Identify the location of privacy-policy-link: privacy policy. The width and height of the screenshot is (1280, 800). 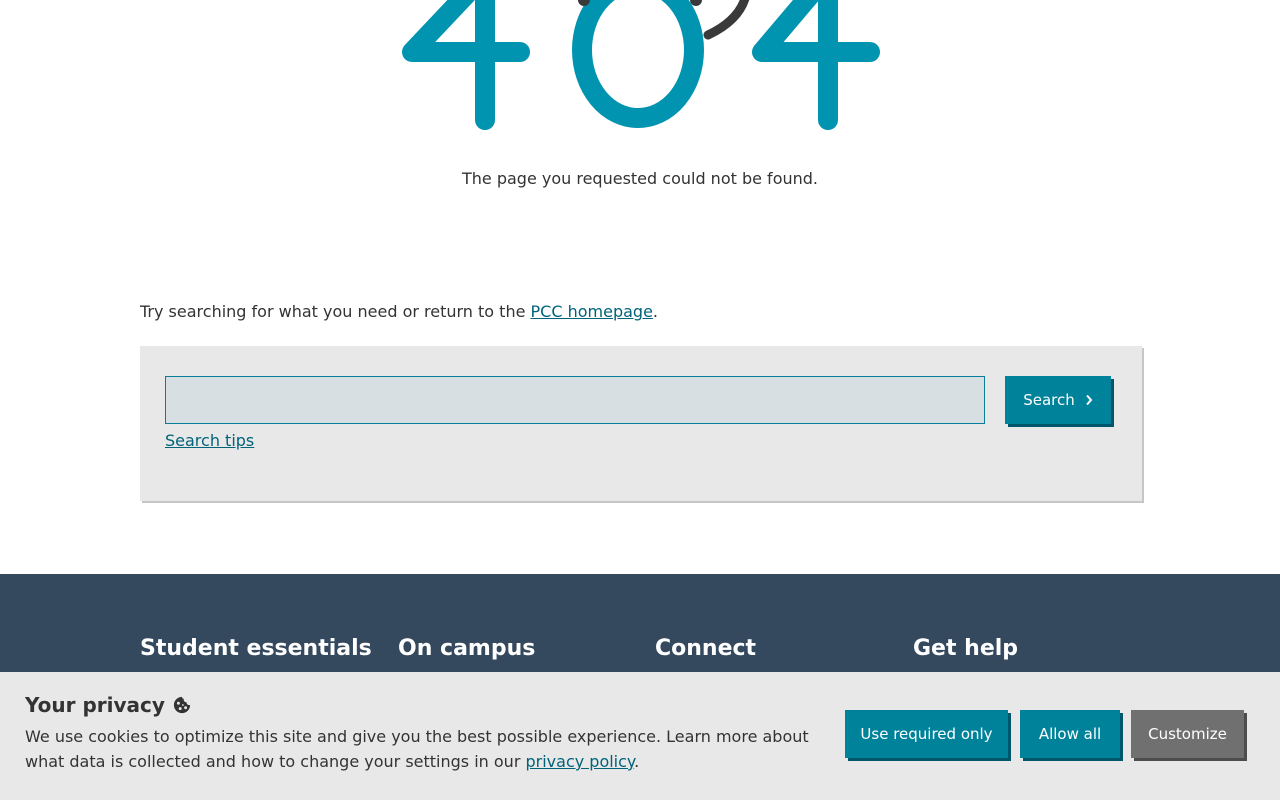
(579, 761).